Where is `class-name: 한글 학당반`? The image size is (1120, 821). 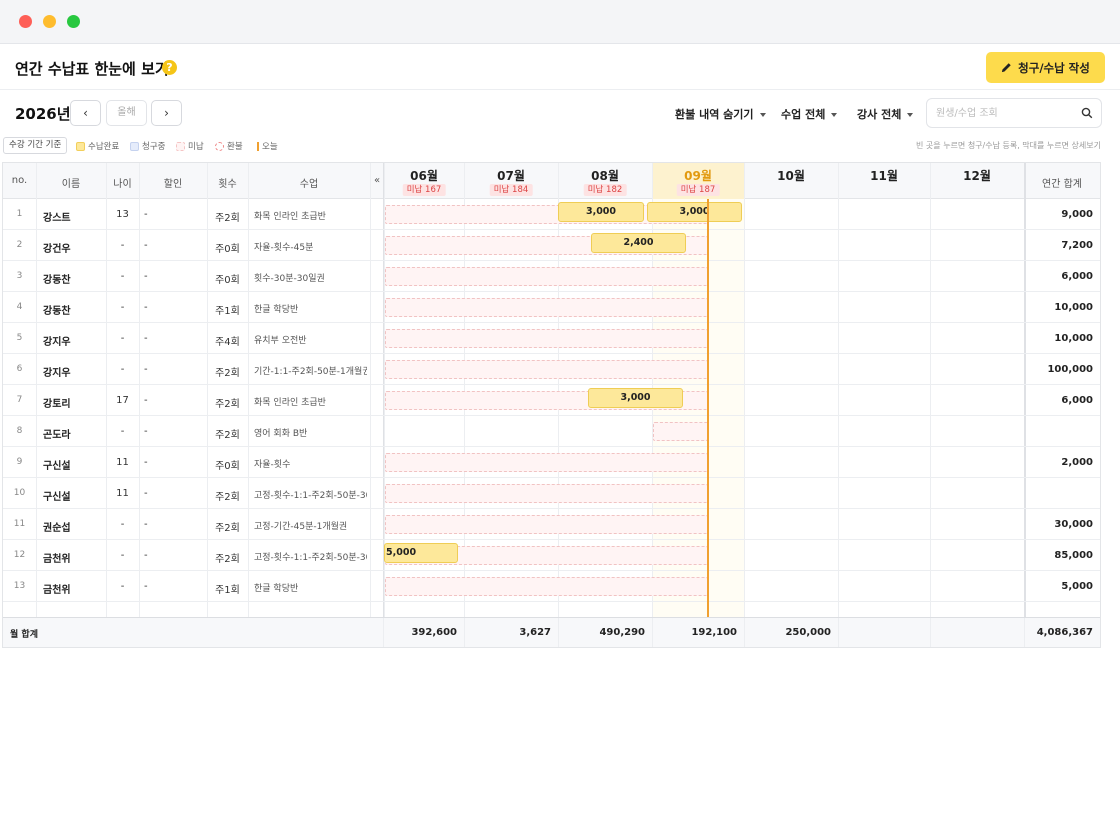 class-name: 한글 학당반 is located at coordinates (276, 589).